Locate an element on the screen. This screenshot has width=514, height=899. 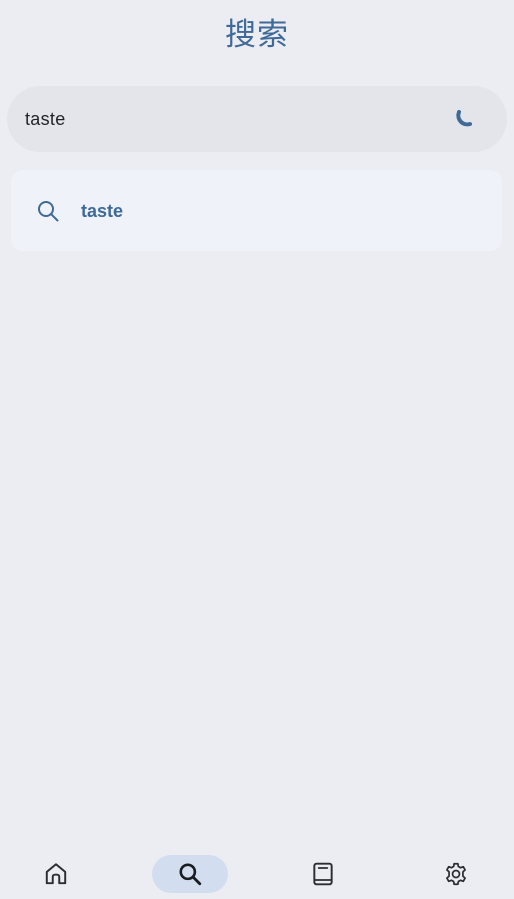
search-result-label: taste is located at coordinates (102, 211).